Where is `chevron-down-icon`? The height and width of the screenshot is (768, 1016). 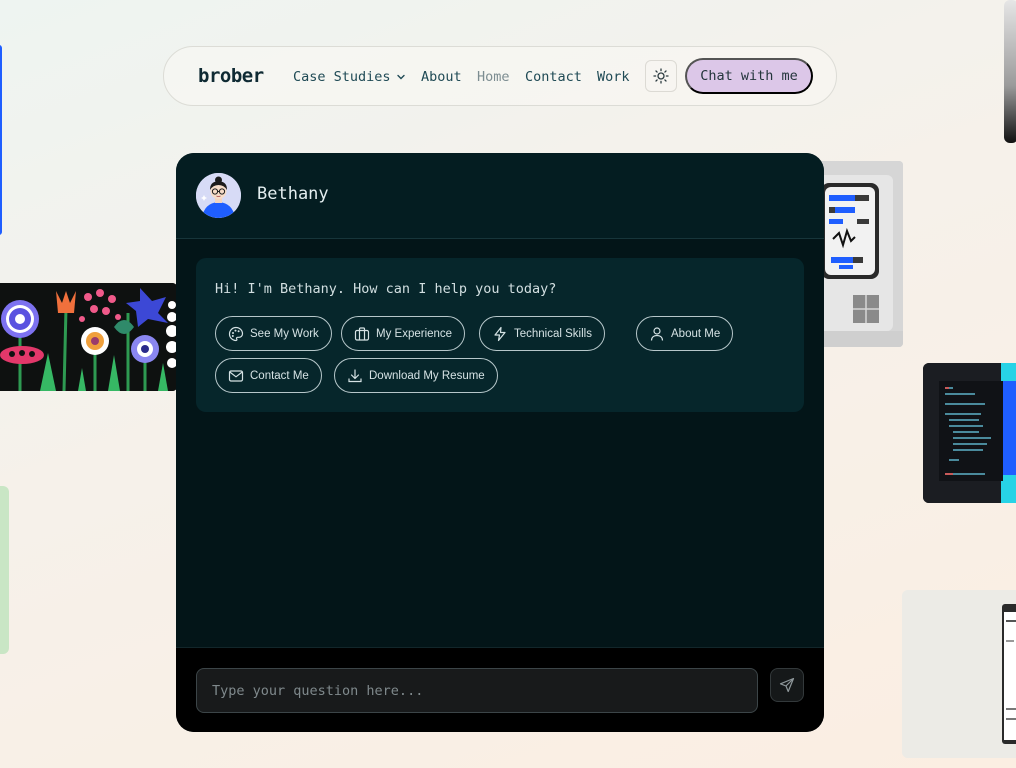 chevron-down-icon is located at coordinates (400, 77).